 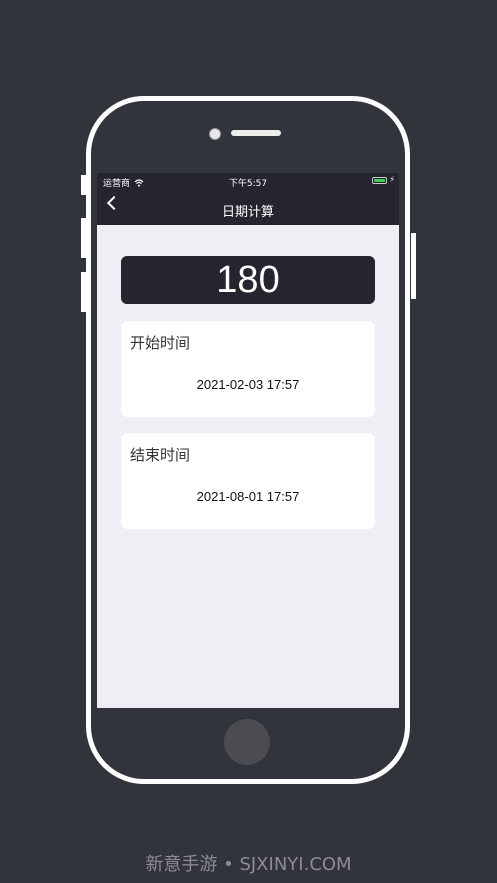 I want to click on end-time-value: 2021-08-01 17:57, so click(x=248, y=496).